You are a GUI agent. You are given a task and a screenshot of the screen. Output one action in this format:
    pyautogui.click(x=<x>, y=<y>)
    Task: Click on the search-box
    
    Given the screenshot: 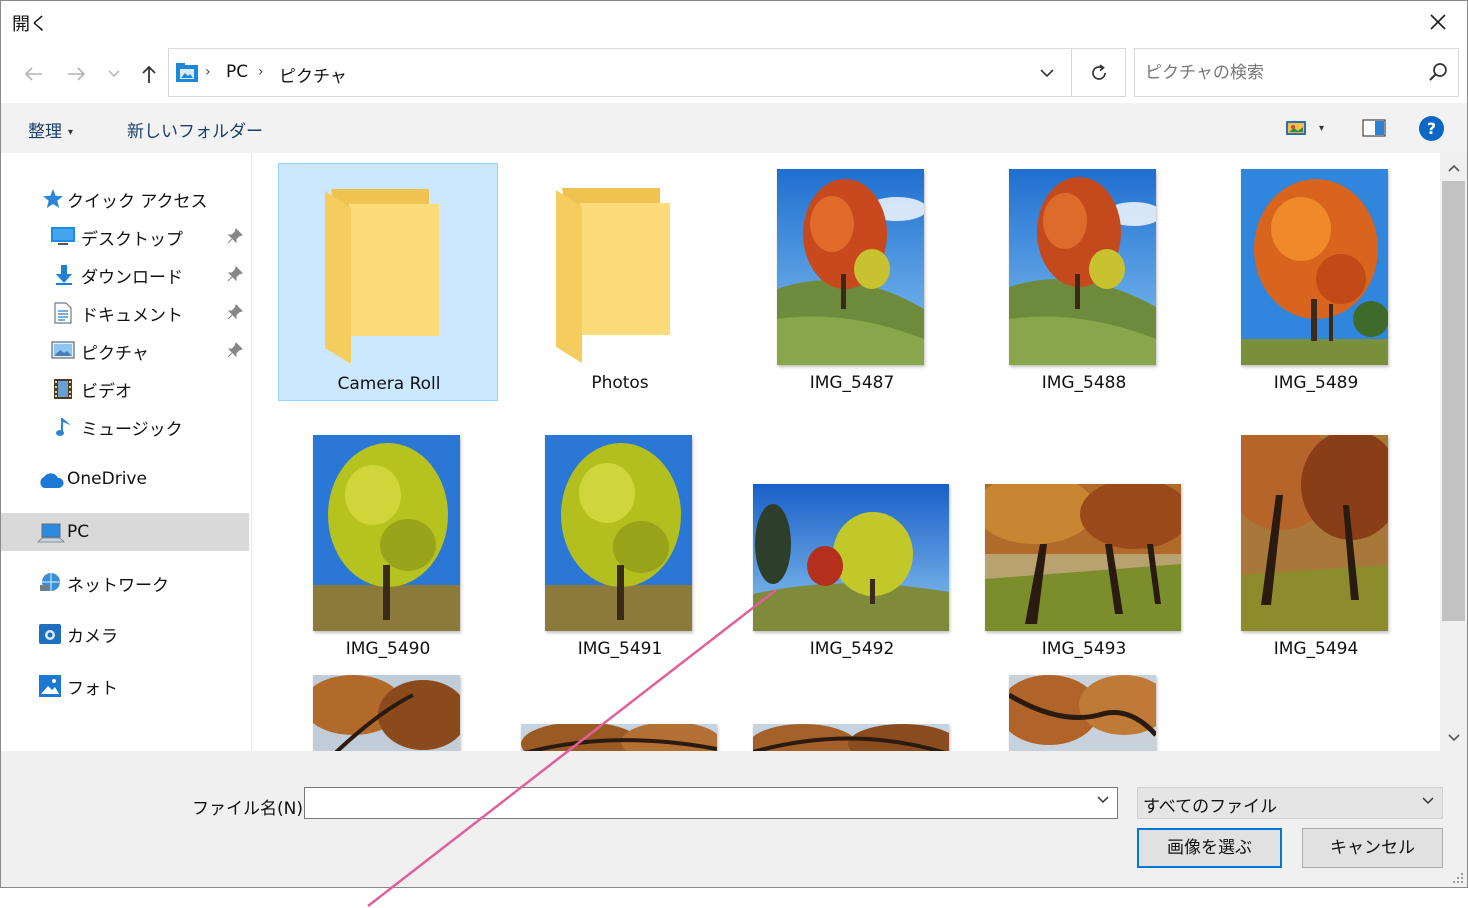 What is the action you would take?
    pyautogui.click(x=1296, y=72)
    